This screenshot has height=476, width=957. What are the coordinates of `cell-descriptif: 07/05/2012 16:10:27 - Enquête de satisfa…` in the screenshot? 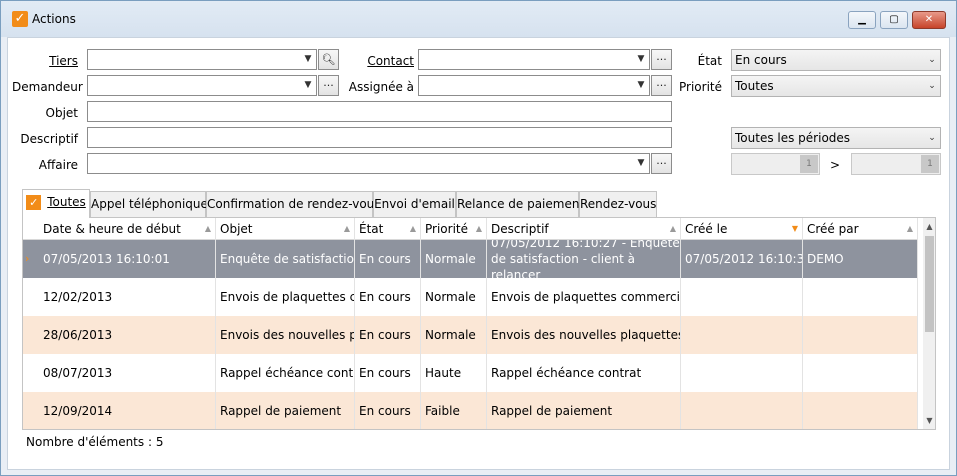 It's located at (584, 259).